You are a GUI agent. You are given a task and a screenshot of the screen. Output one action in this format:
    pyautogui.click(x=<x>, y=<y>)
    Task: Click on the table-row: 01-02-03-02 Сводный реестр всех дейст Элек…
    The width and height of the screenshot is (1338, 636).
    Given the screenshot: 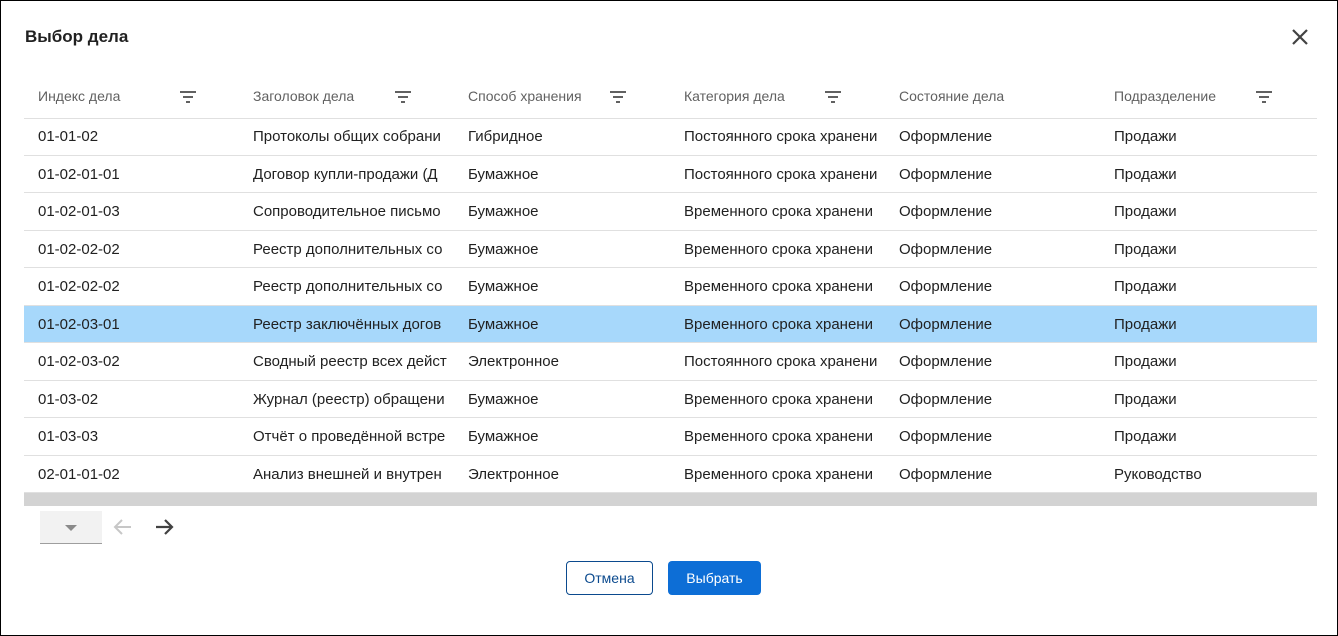 What is the action you would take?
    pyautogui.click(x=670, y=362)
    